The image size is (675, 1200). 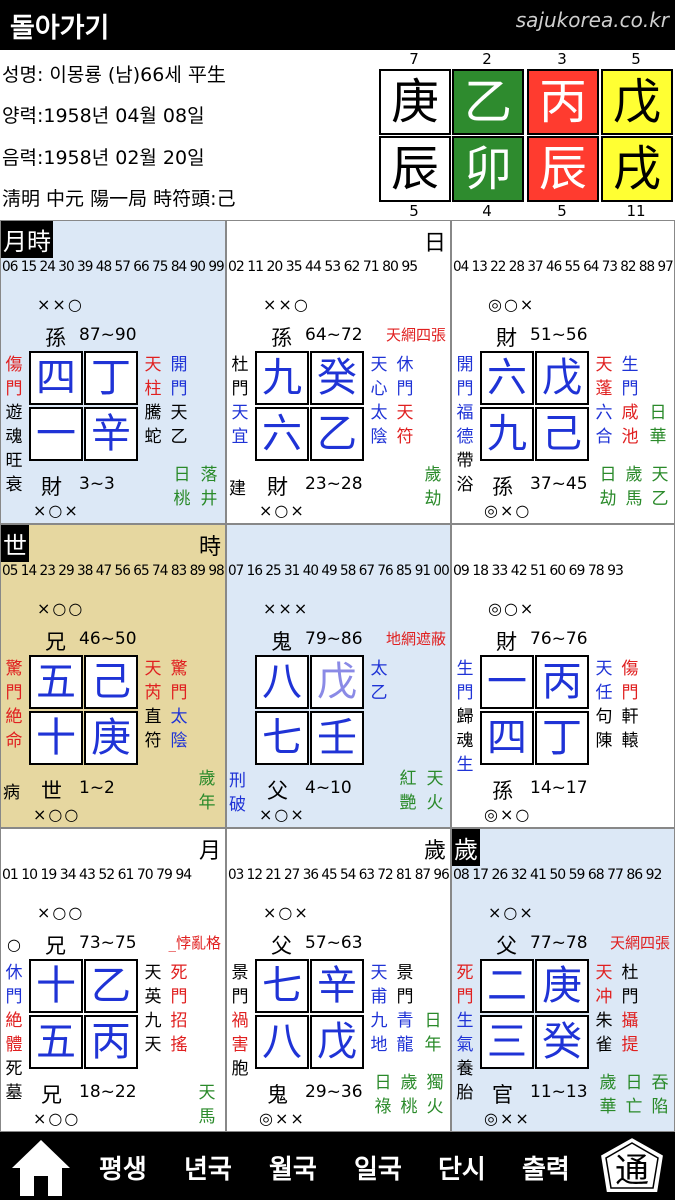 I want to click on right1-char: 乙, so click(x=379, y=693).